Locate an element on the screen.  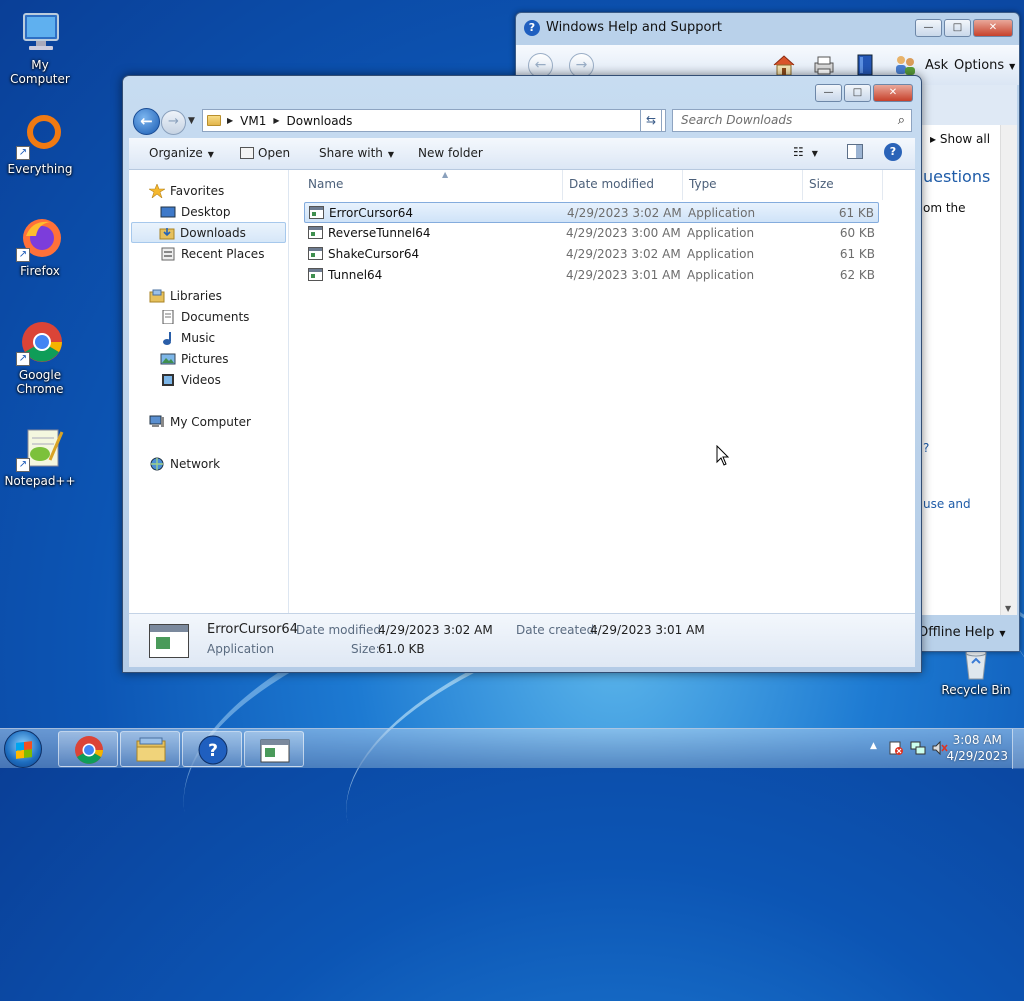
show-hidden-icons-button: ▲ is located at coordinates (873, 746).